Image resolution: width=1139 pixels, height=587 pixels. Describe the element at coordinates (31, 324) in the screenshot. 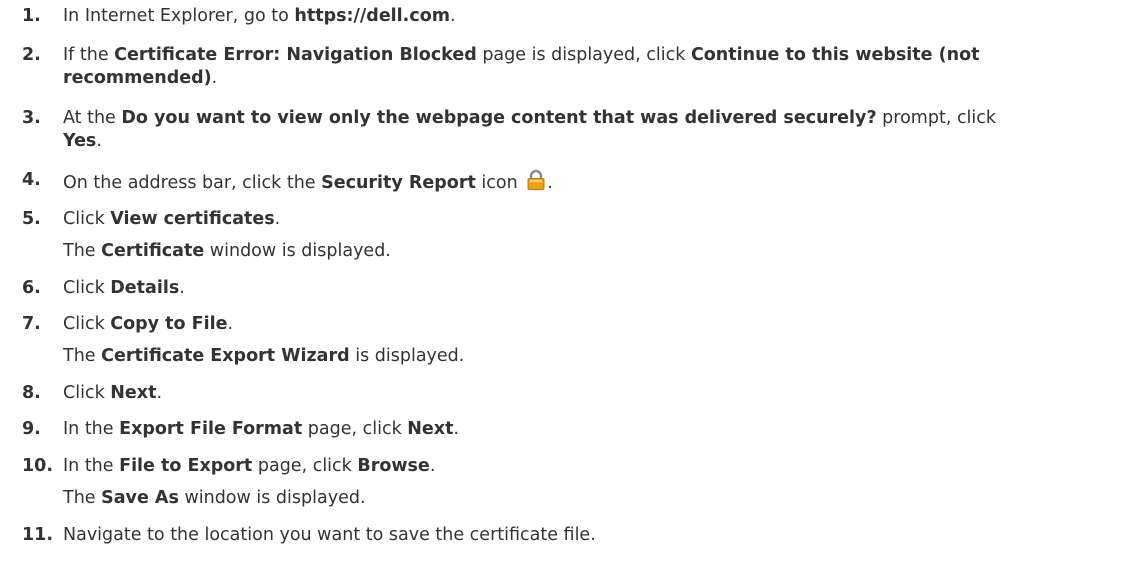

I see `step-number: 7.` at that location.